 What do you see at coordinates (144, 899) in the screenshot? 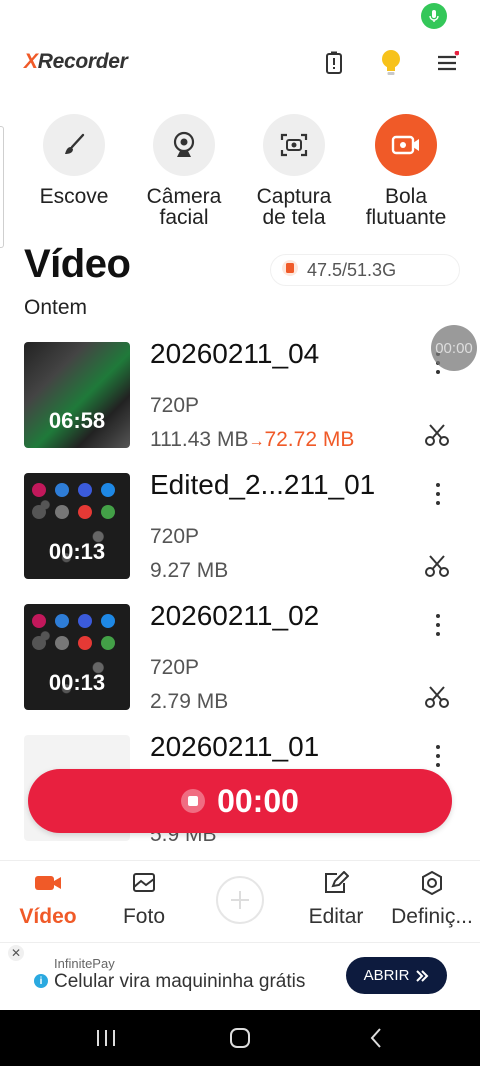
I see `nav-photo: Foto` at bounding box center [144, 899].